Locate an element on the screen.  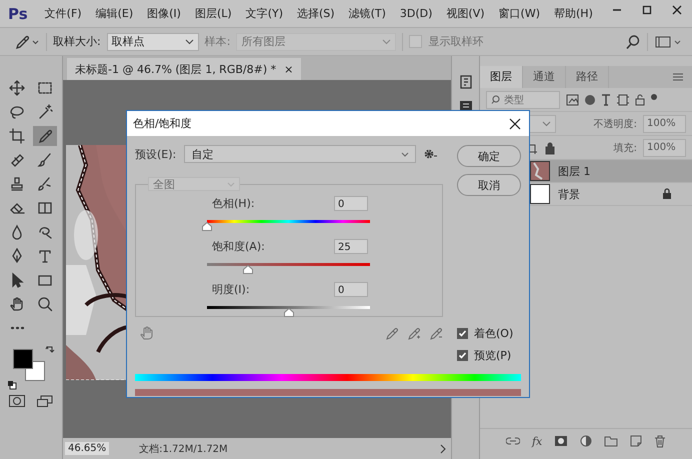
preset-label: 预设(E): is located at coordinates (155, 154).